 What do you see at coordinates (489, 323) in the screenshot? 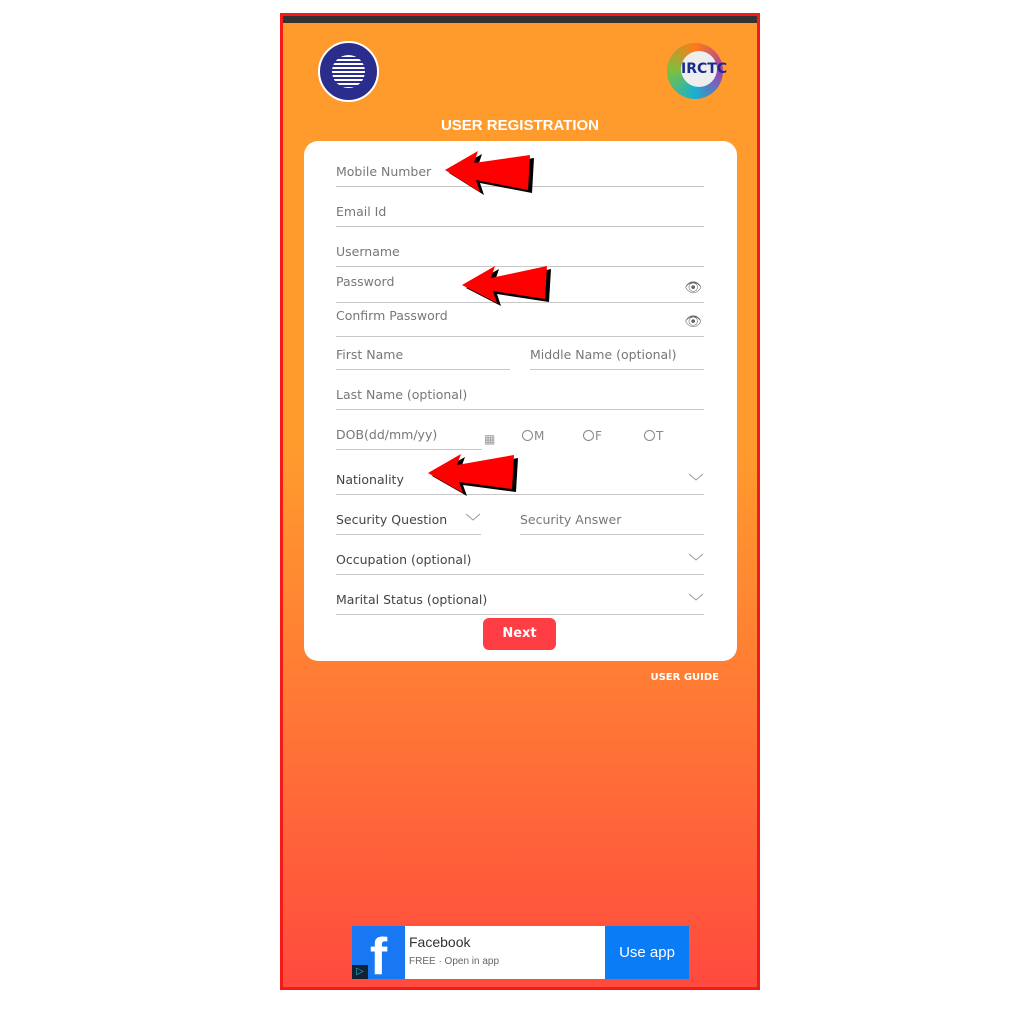
I see `annotation-arrows` at bounding box center [489, 323].